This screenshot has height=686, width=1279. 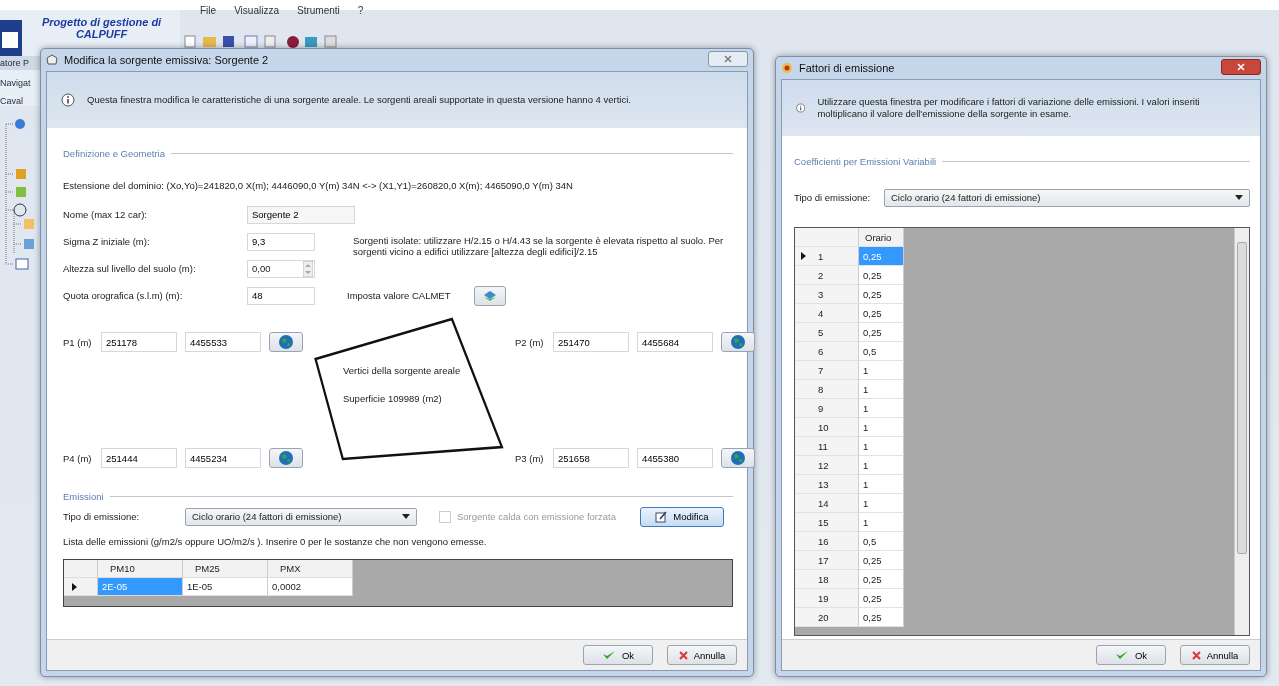 What do you see at coordinates (827, 332) in the screenshot?
I see `row-header: 5` at bounding box center [827, 332].